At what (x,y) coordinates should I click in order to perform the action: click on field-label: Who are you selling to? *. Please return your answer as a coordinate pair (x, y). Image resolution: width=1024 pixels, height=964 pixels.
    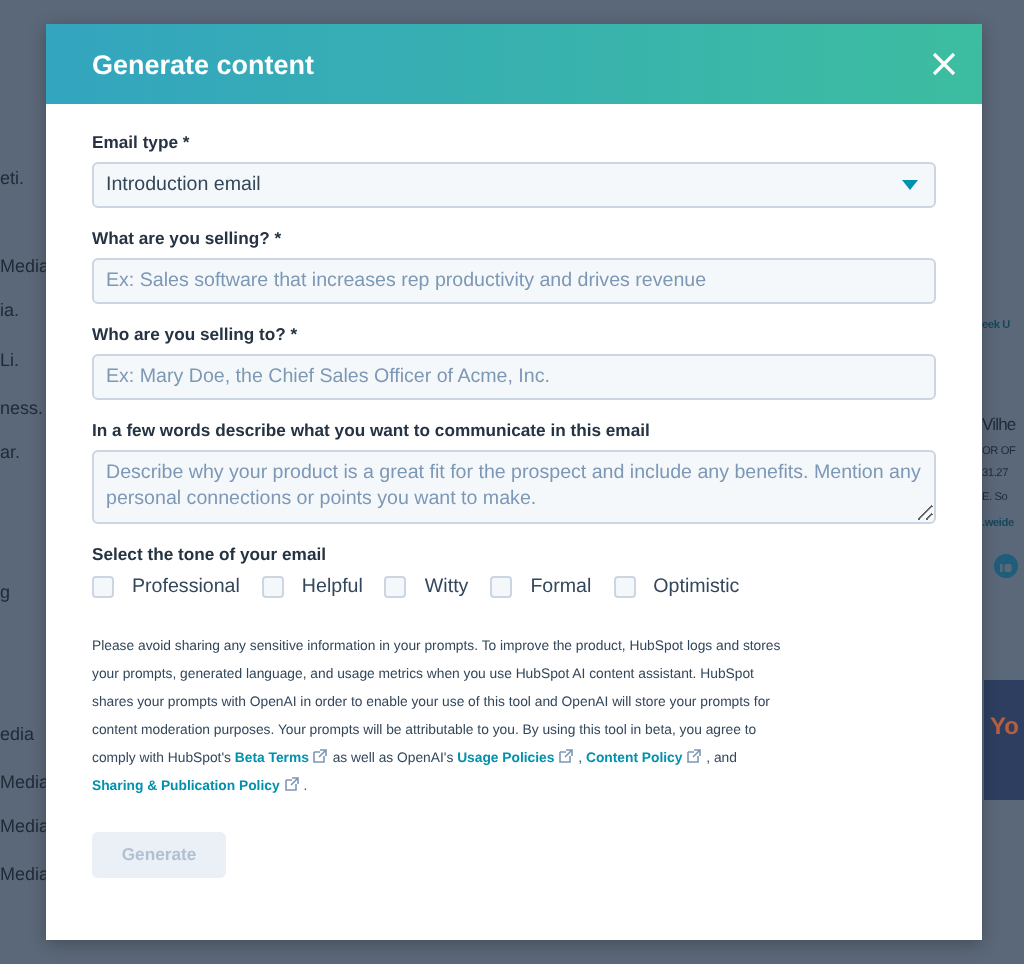
    Looking at the image, I should click on (196, 334).